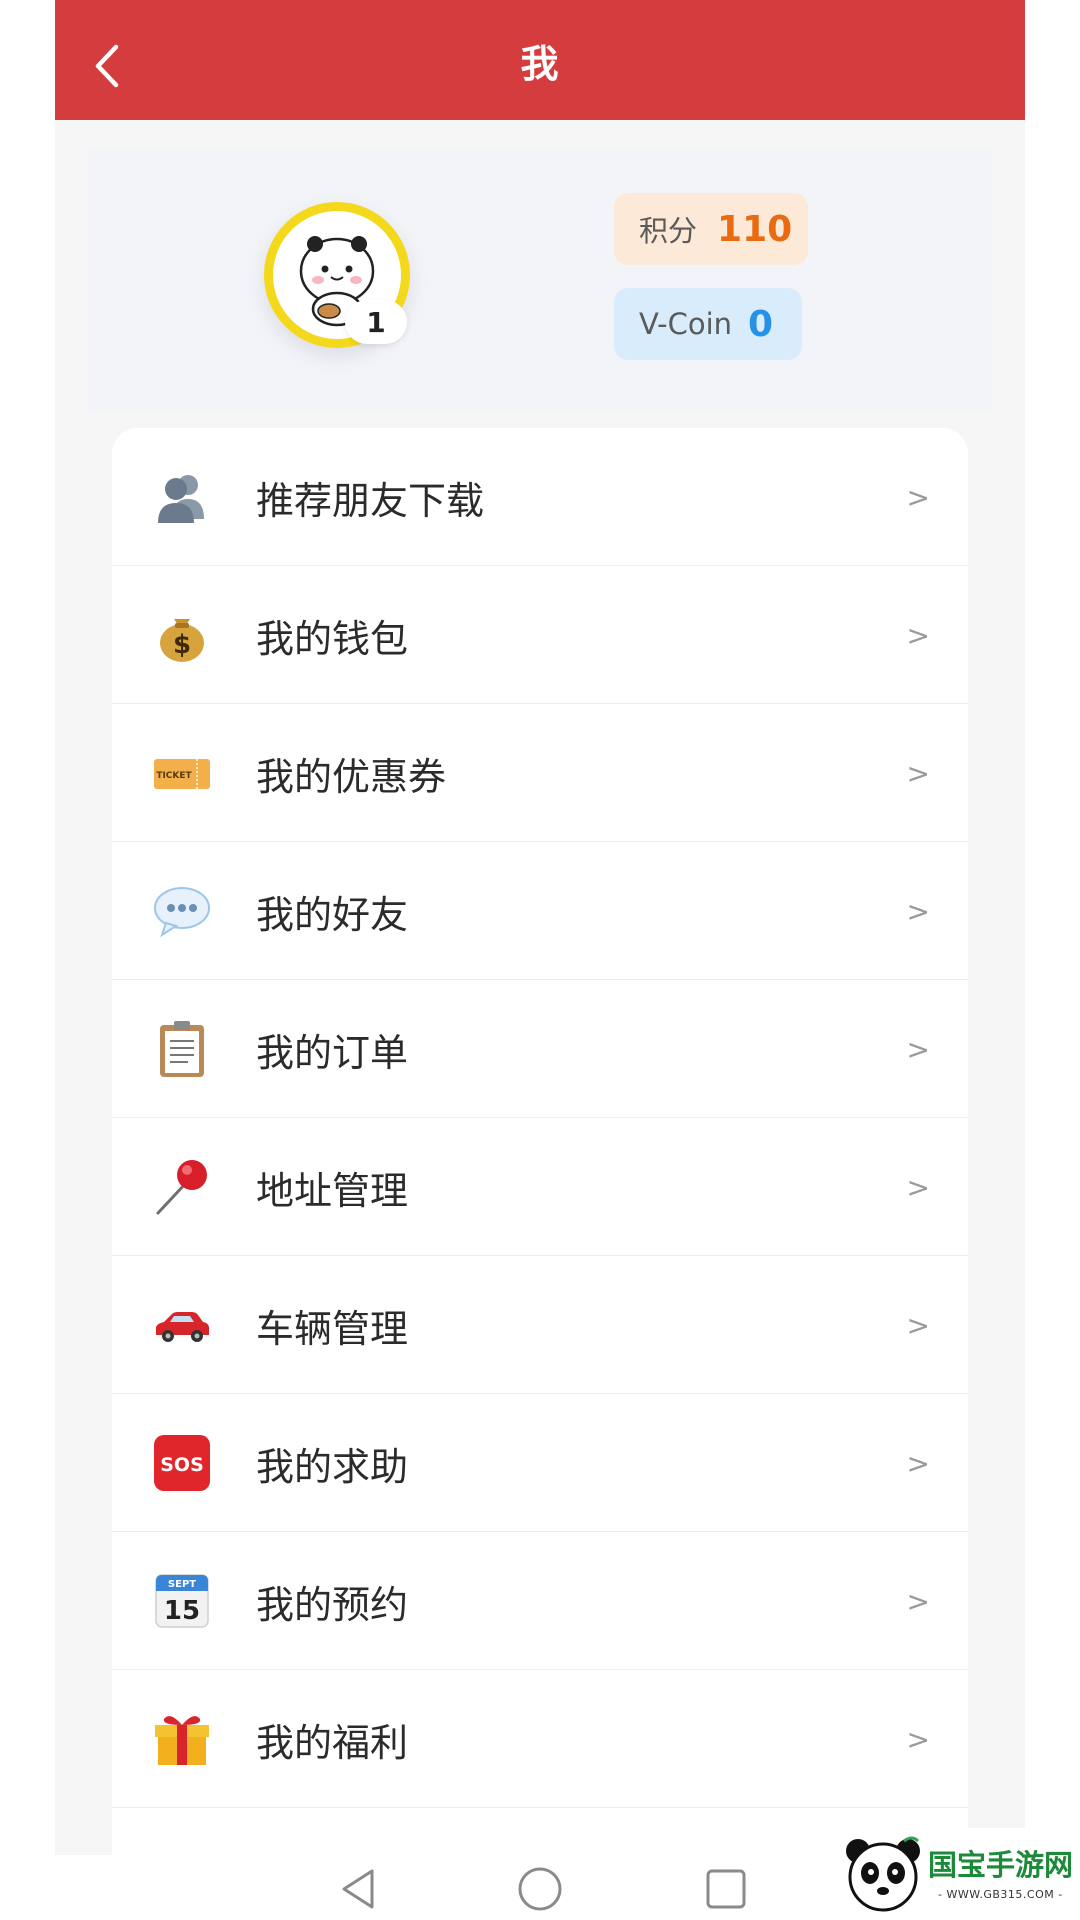 This screenshot has height=1920, width=1080. Describe the element at coordinates (540, 1739) in the screenshot. I see `menu-item-benefits: 我的福利 >` at that location.